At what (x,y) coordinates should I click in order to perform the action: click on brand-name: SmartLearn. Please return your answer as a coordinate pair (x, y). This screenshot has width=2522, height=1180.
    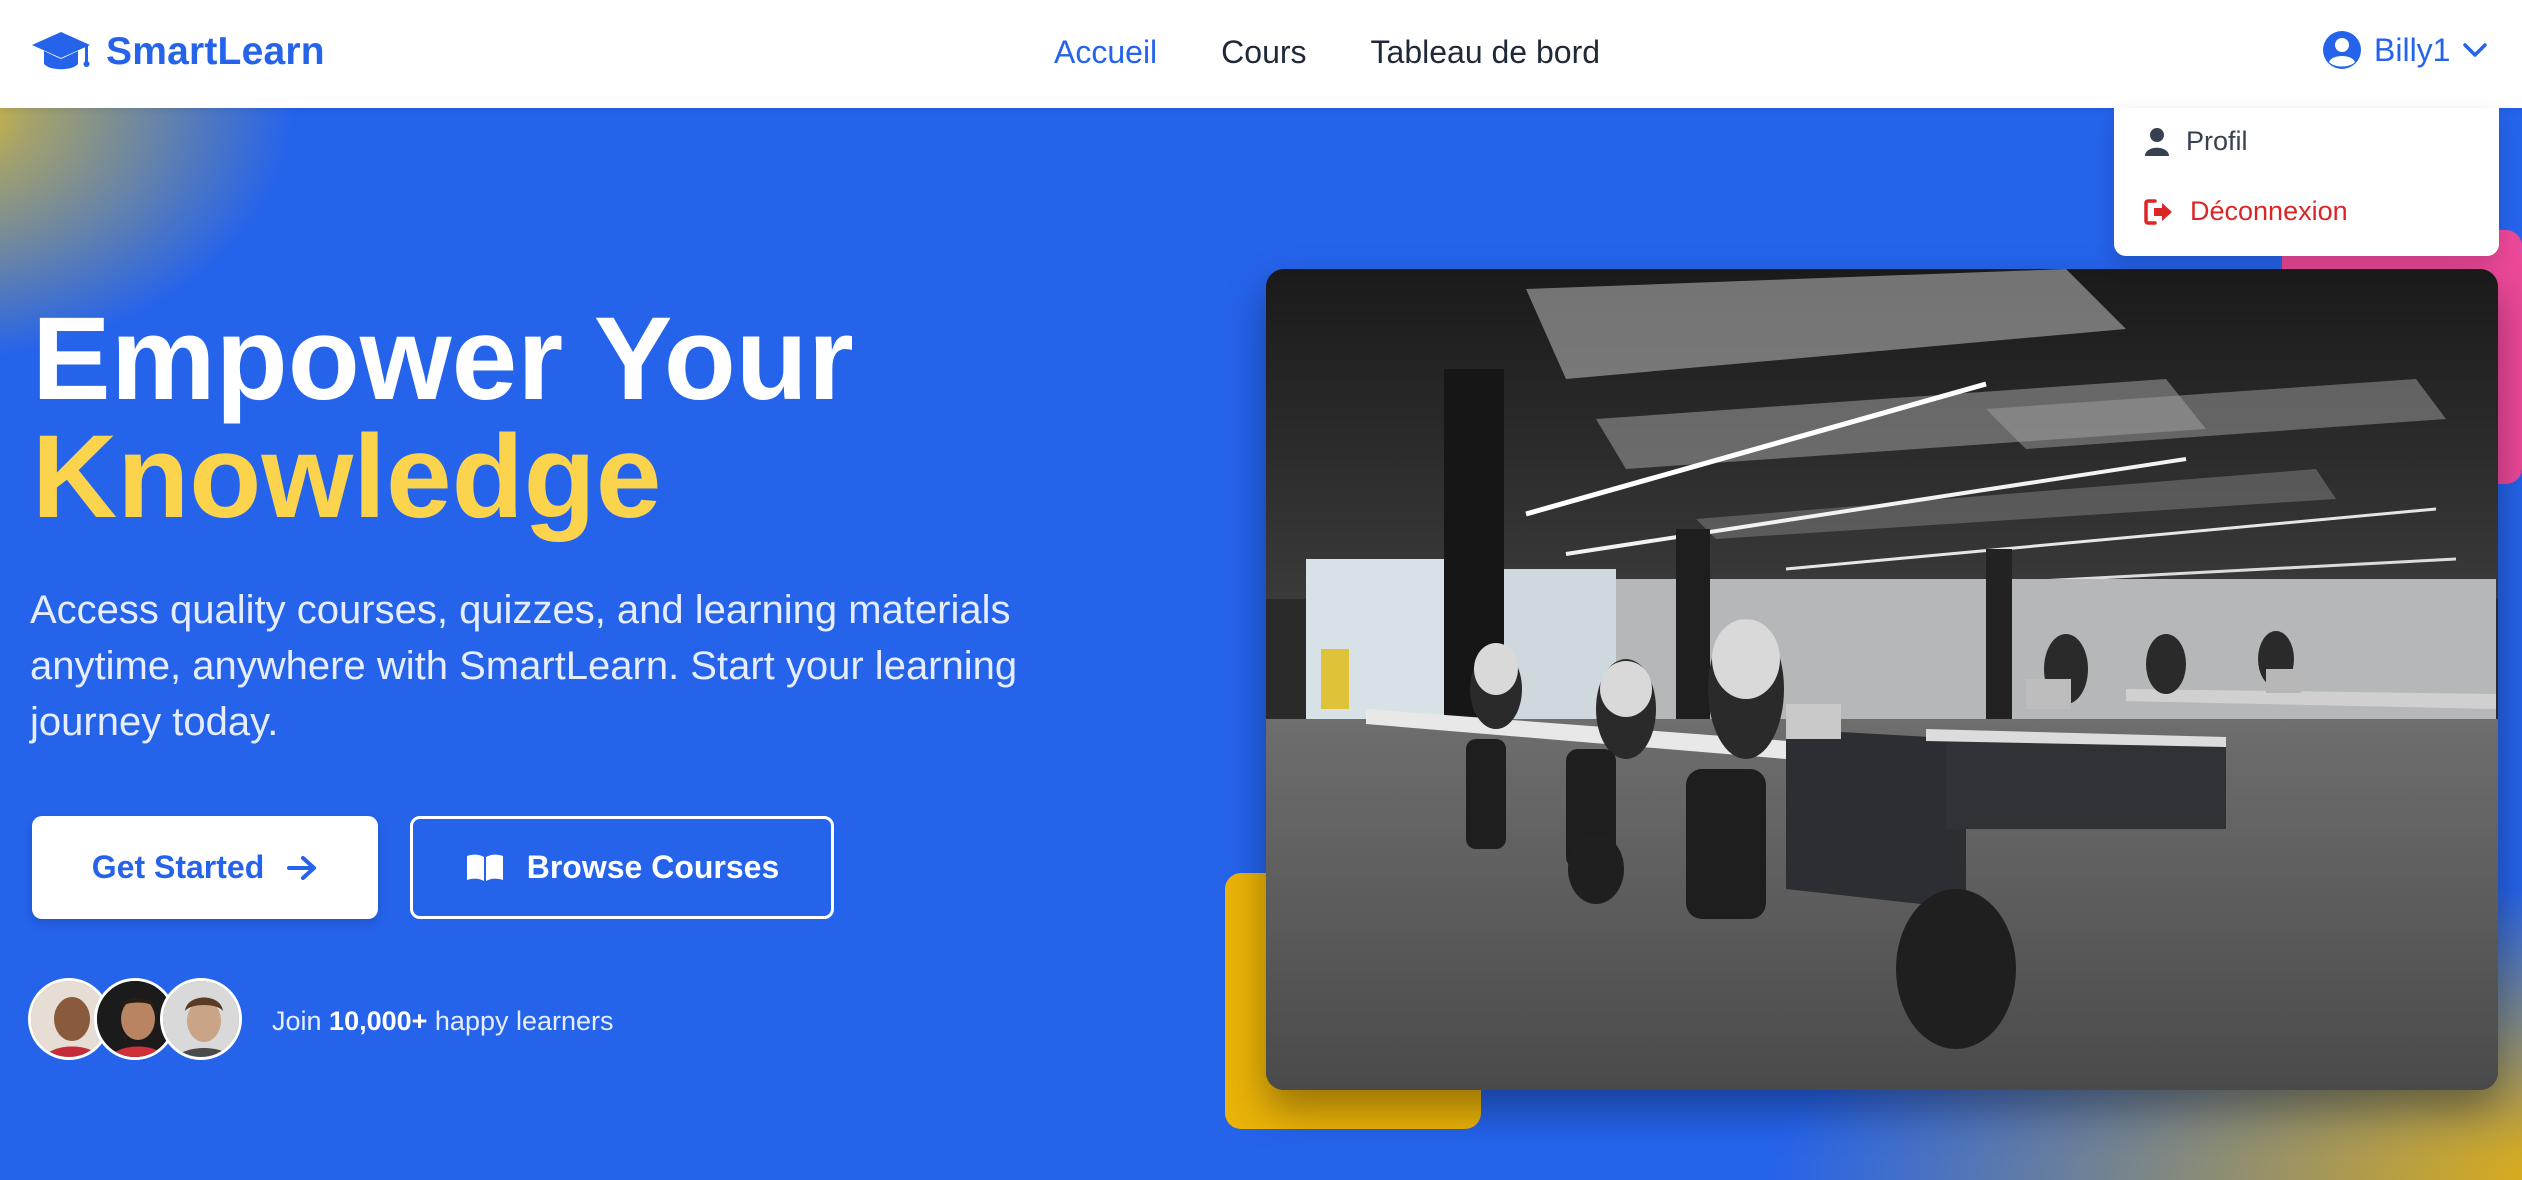
    Looking at the image, I should click on (215, 51).